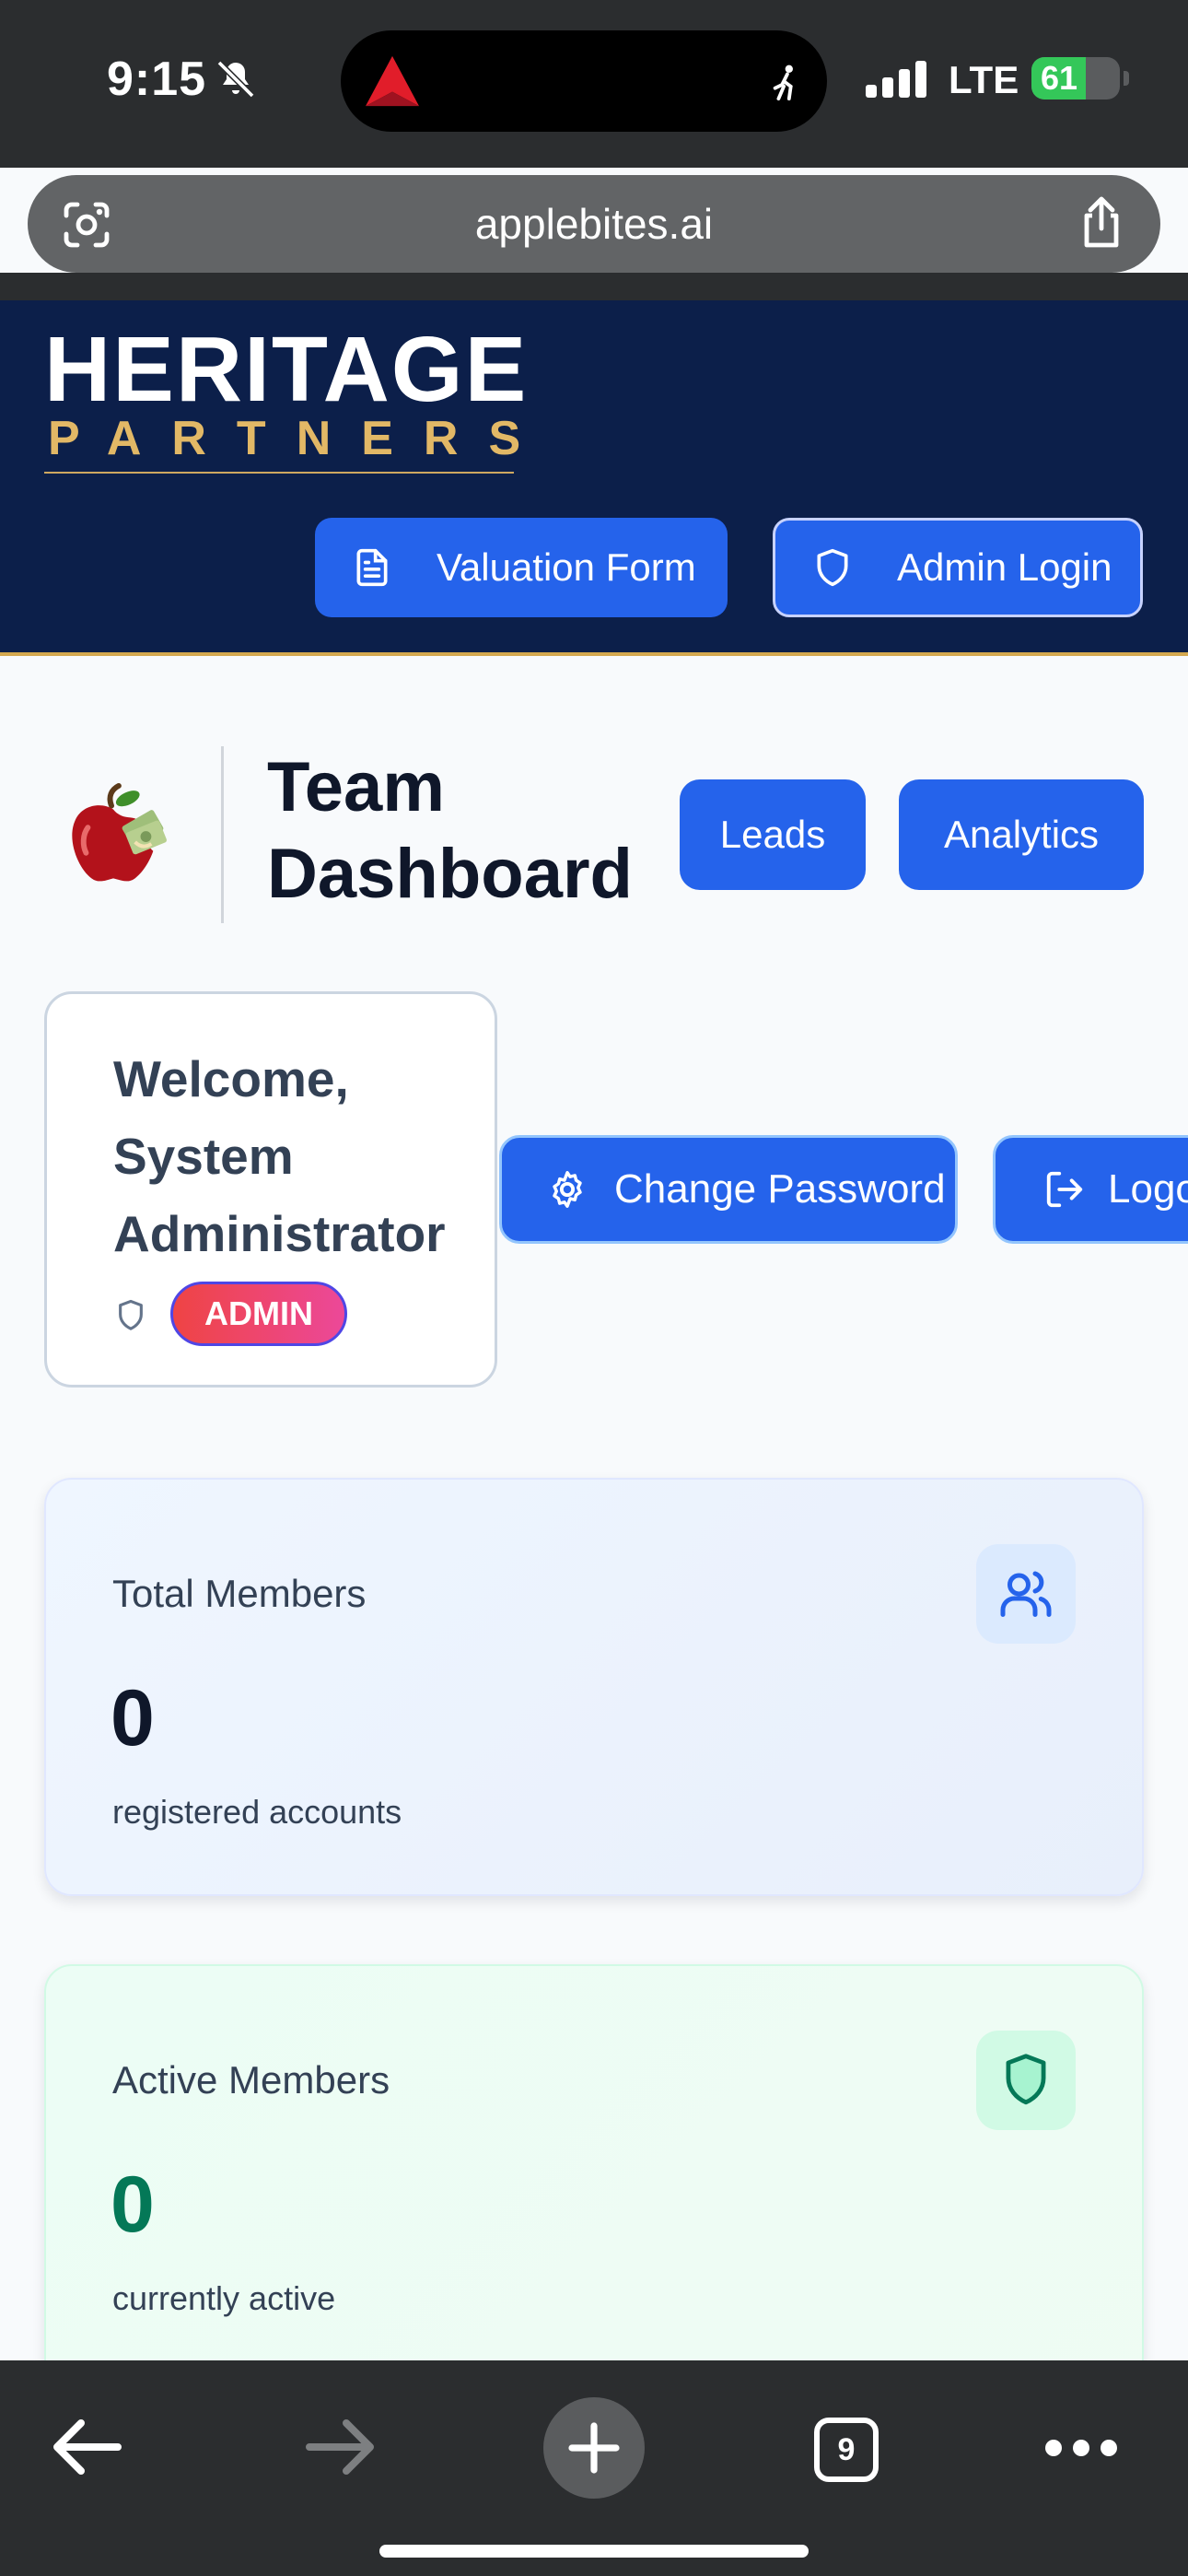 The image size is (1188, 2576). I want to click on walking-icon, so click(783, 82).